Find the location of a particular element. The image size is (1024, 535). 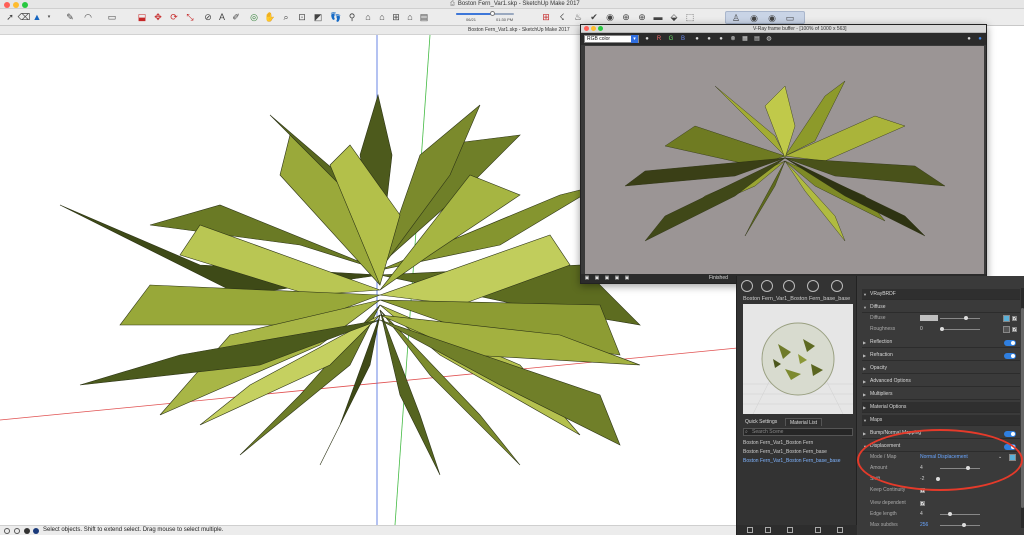

diffuse-slider-knob is located at coordinates (966, 318).